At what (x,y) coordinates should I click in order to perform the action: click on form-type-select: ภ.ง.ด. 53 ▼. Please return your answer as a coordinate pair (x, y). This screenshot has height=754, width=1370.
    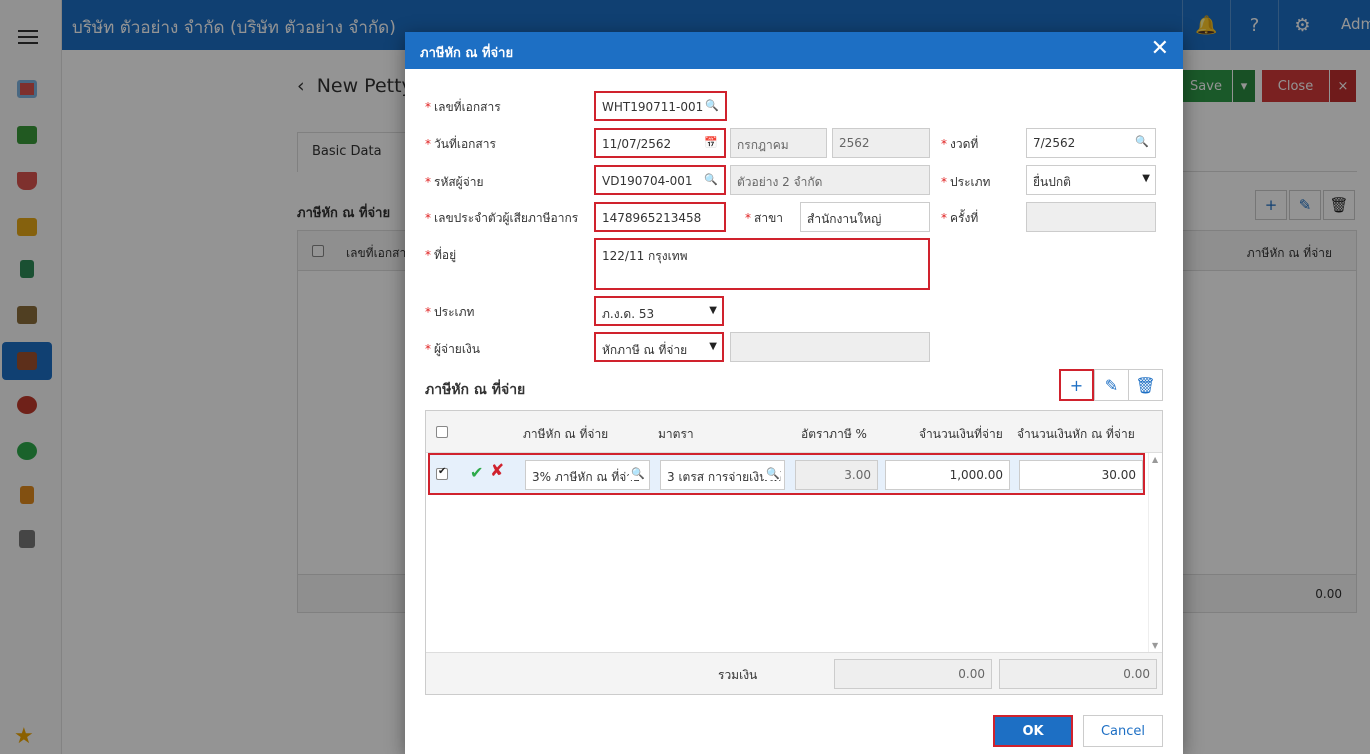
    Looking at the image, I should click on (659, 311).